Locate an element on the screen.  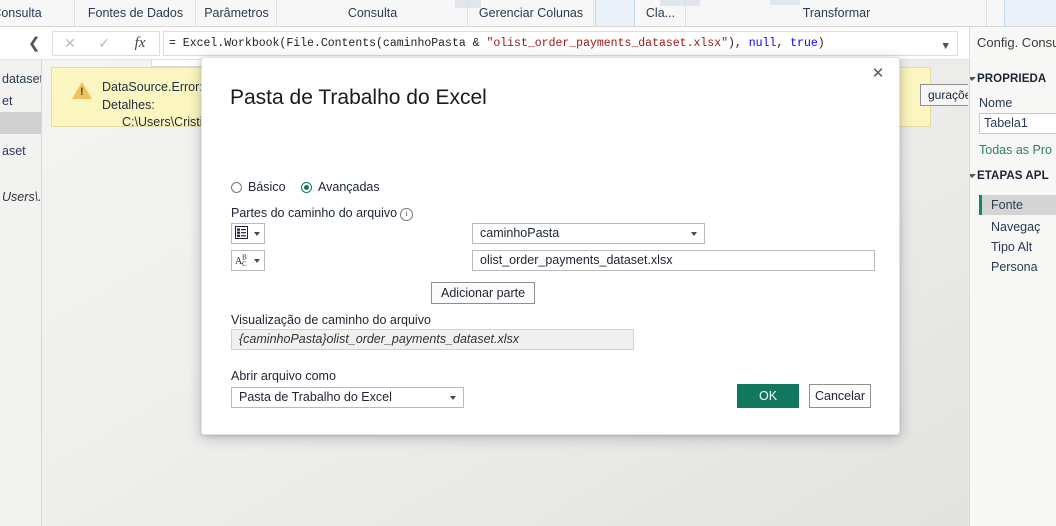
parameter-icon is located at coordinates (241, 235).